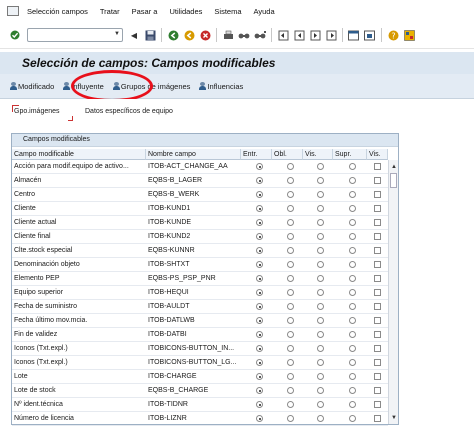  I want to click on save-icon, so click(150, 35).